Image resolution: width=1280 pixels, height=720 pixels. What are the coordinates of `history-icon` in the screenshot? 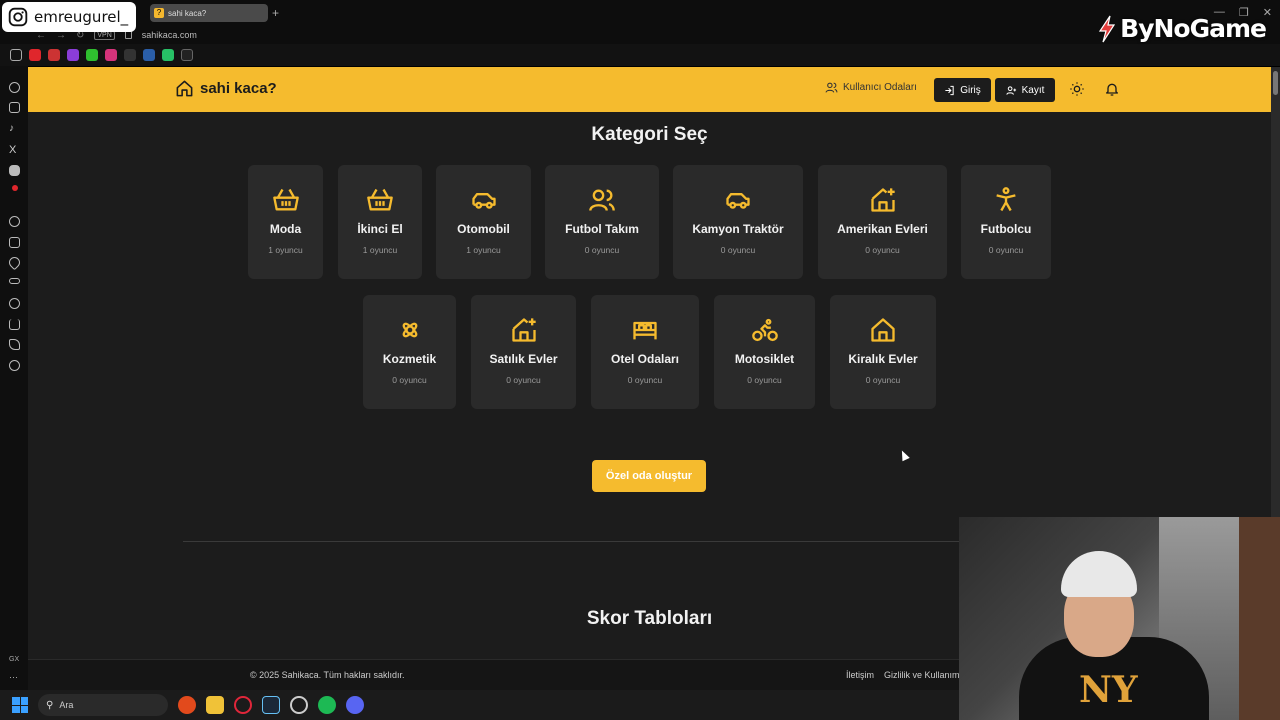 It's located at (14, 303).